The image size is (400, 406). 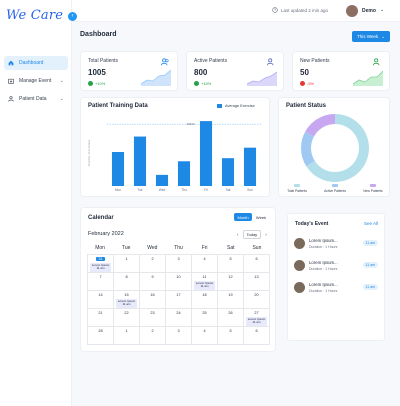 I want to click on user-name: Demo, so click(x=369, y=11).